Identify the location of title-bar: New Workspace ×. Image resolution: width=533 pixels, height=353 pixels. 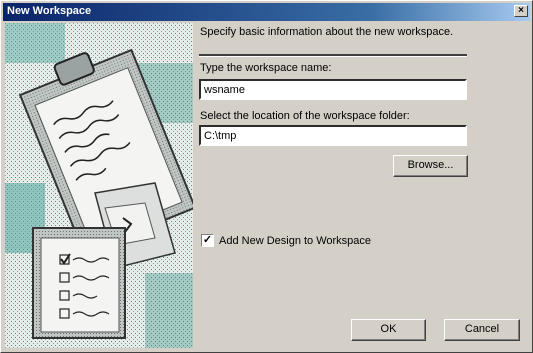
(266, 12).